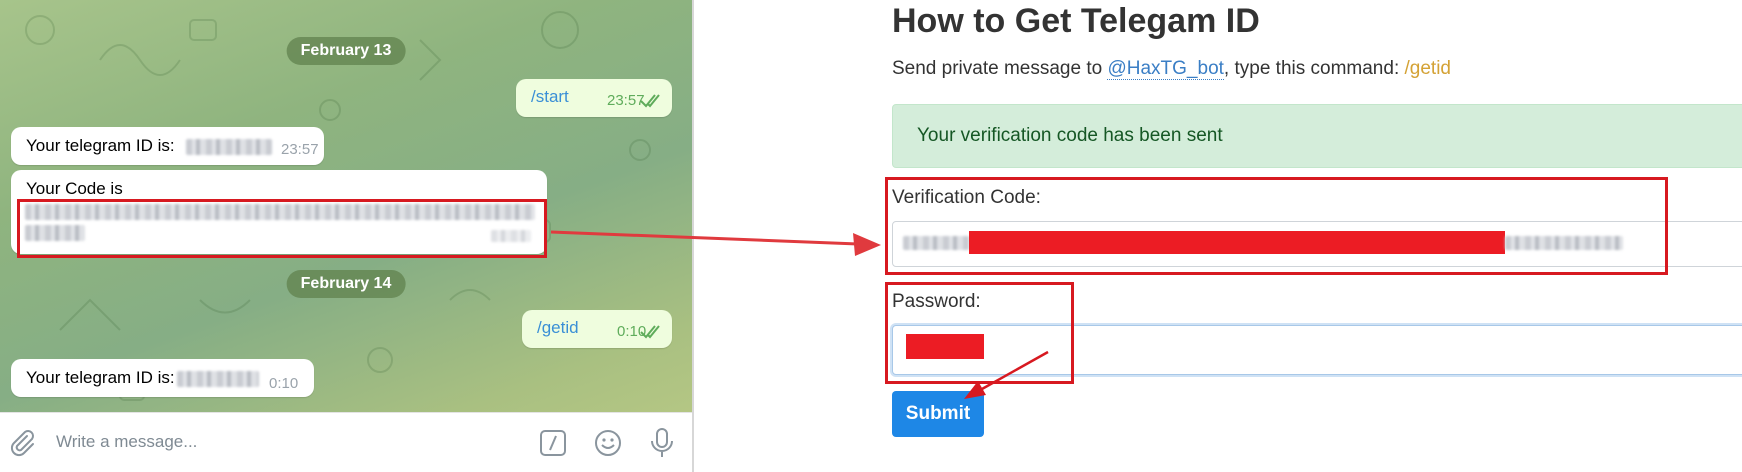 The width and height of the screenshot is (1742, 472). What do you see at coordinates (282, 228) in the screenshot?
I see `highlight-box-code` at bounding box center [282, 228].